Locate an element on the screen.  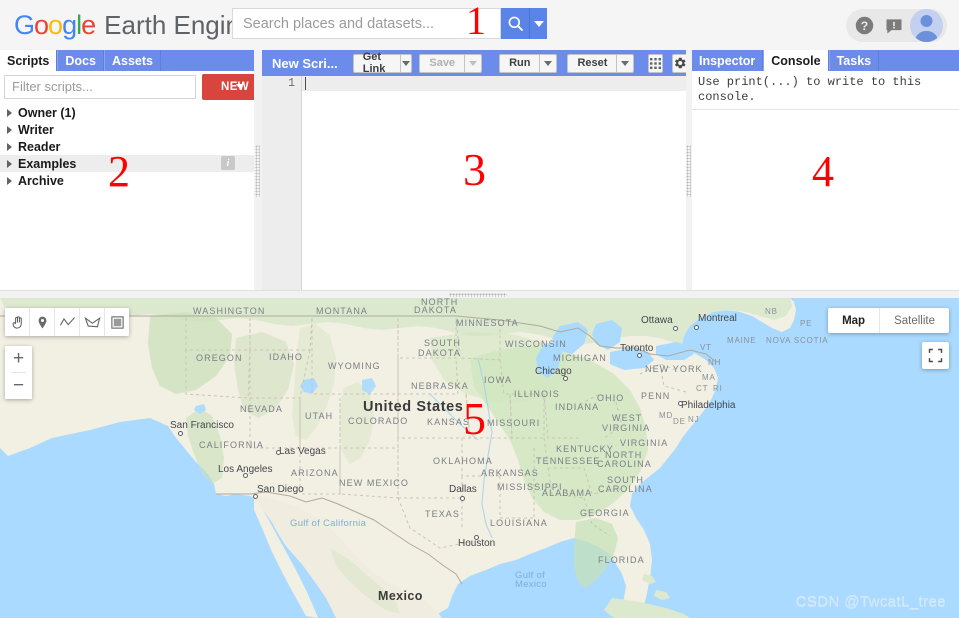
tree-item-label: Writer is located at coordinates (36, 129).